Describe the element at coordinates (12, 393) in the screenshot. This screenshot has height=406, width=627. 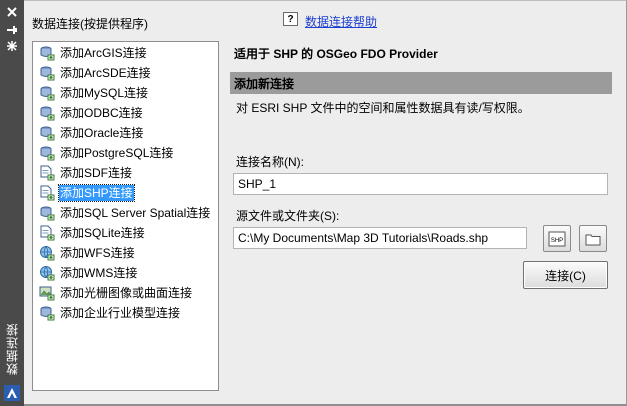
I see `autodesk-logo-icon` at that location.